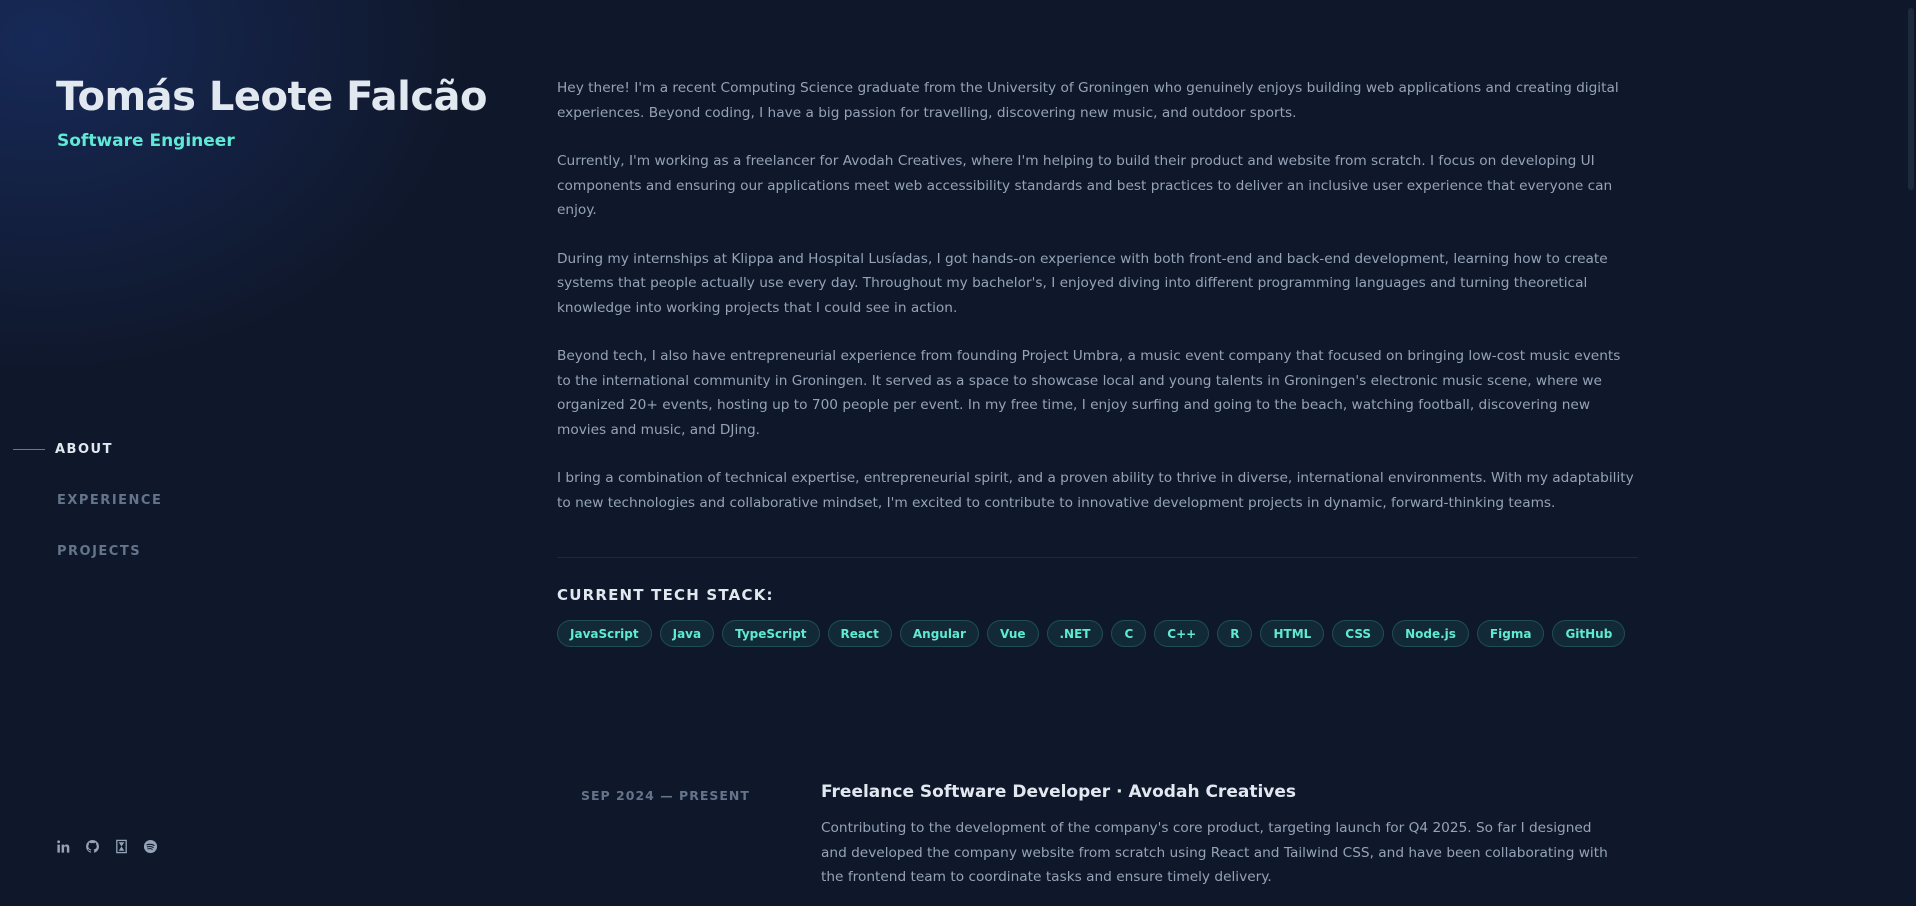 This screenshot has width=1916, height=906. I want to click on nav-label: EXPERIENCE, so click(110, 500).